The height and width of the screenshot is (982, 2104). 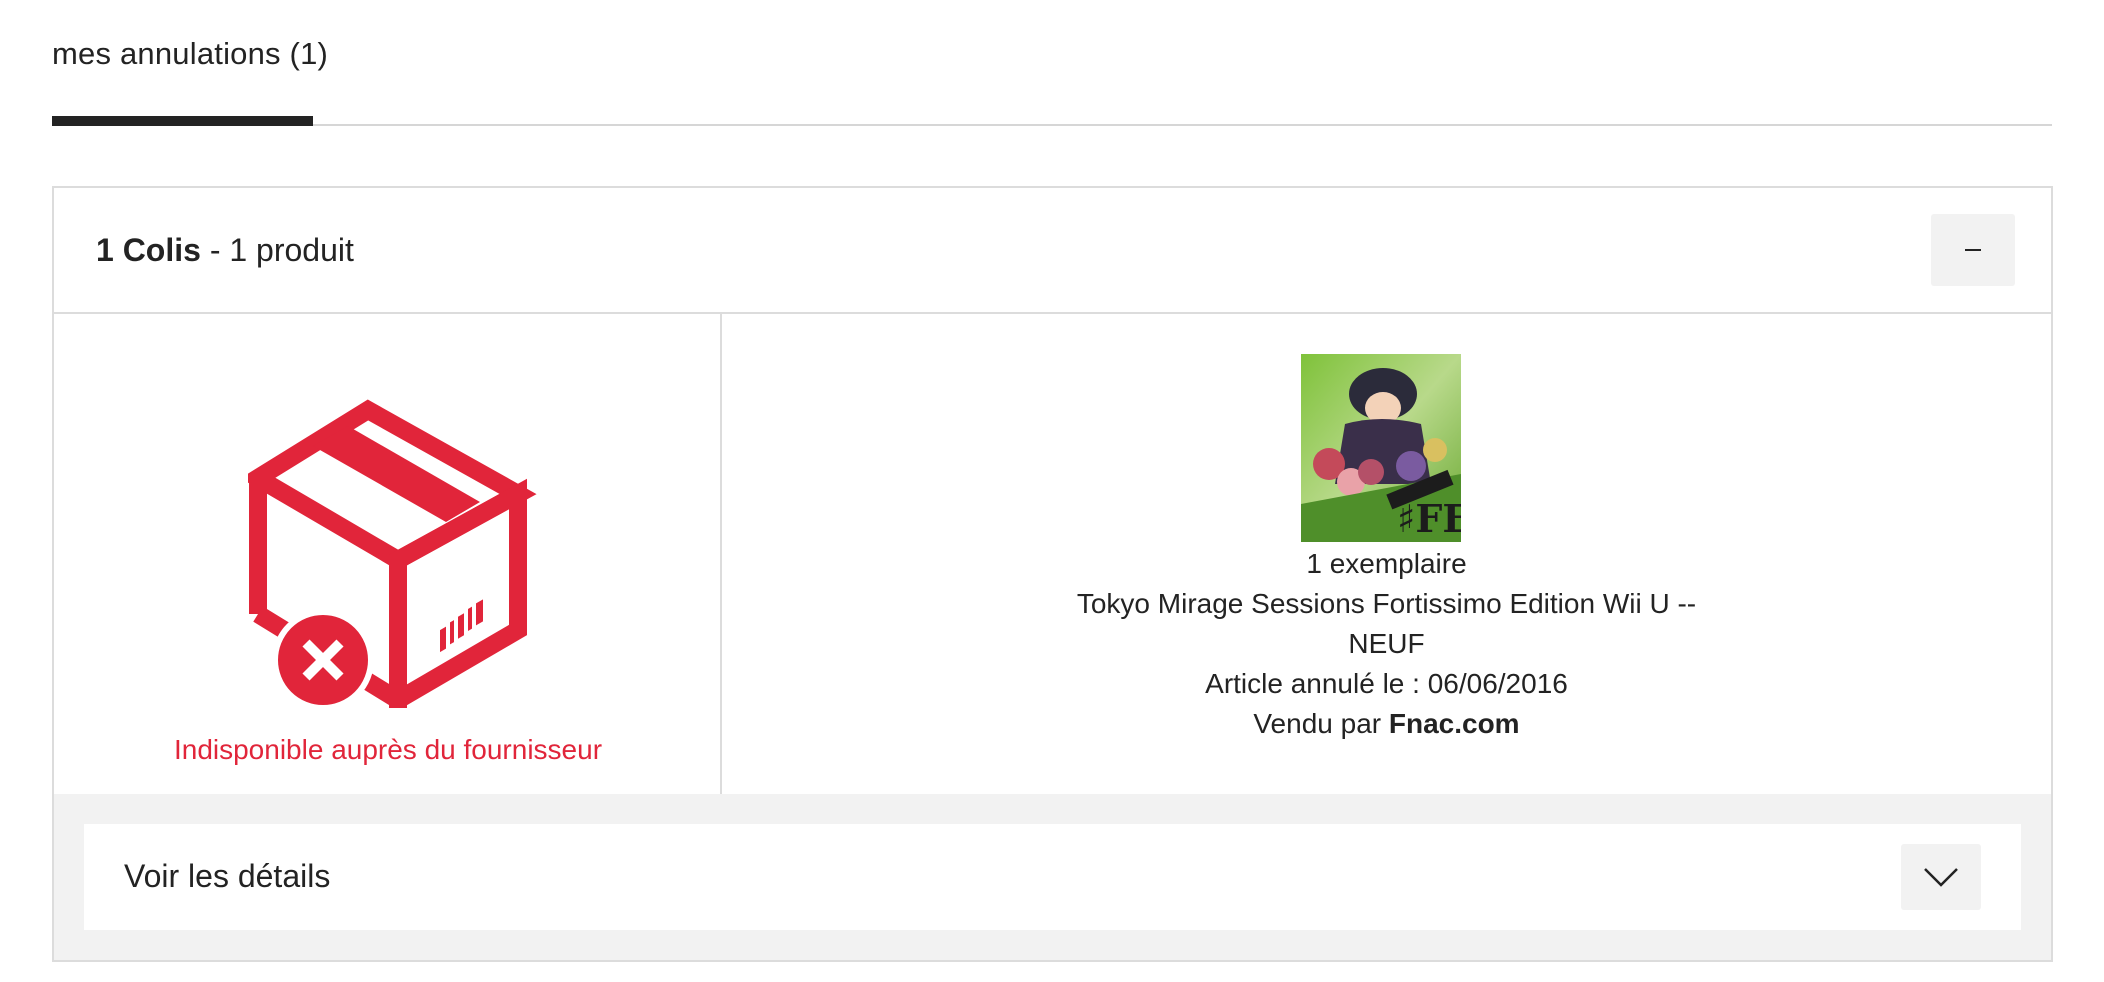 I want to click on minus-icon, so click(x=1973, y=250).